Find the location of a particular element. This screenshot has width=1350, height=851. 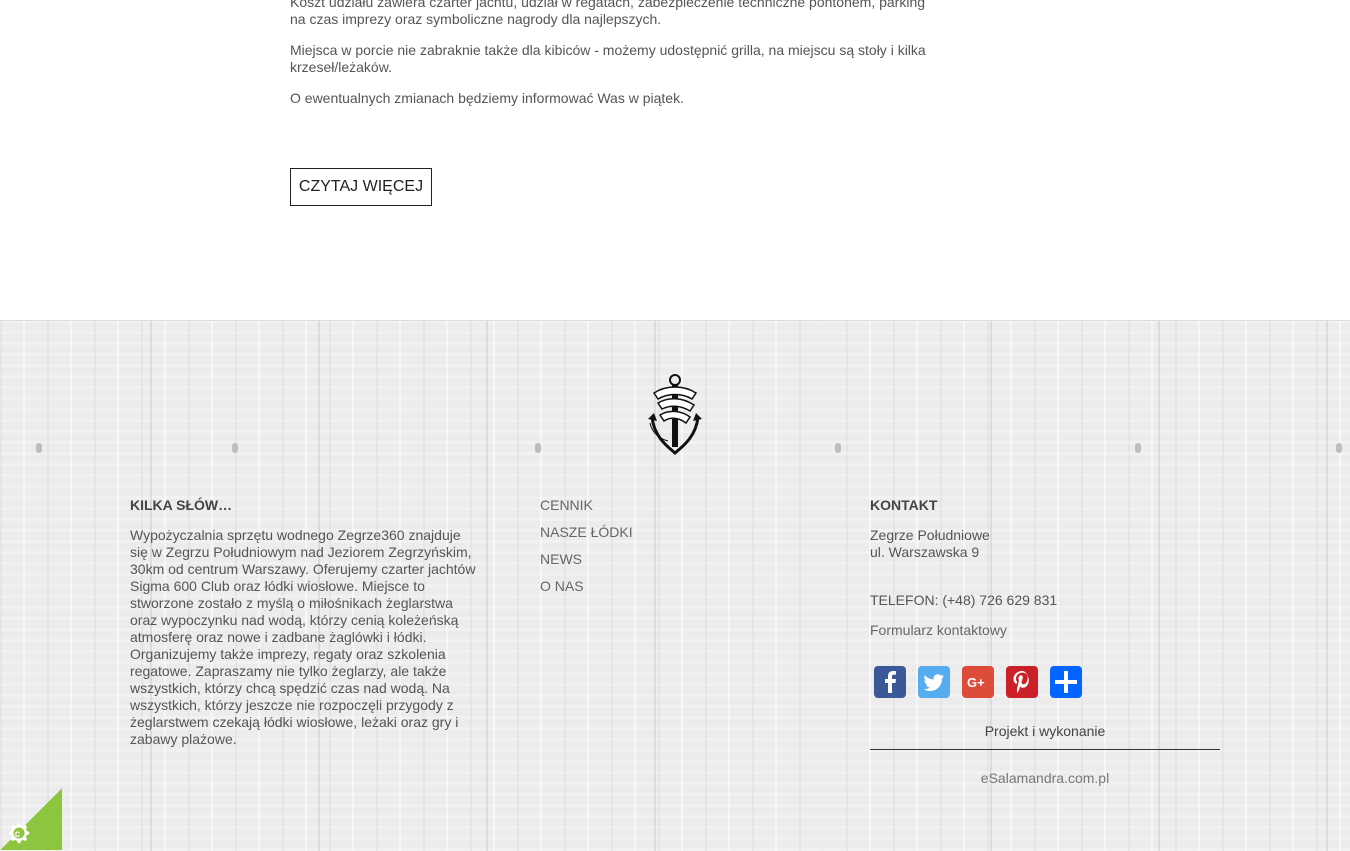

footer-nav: CENNIK NASZE ŁÓDKI NEWS O NAS is located at coordinates (586, 551).